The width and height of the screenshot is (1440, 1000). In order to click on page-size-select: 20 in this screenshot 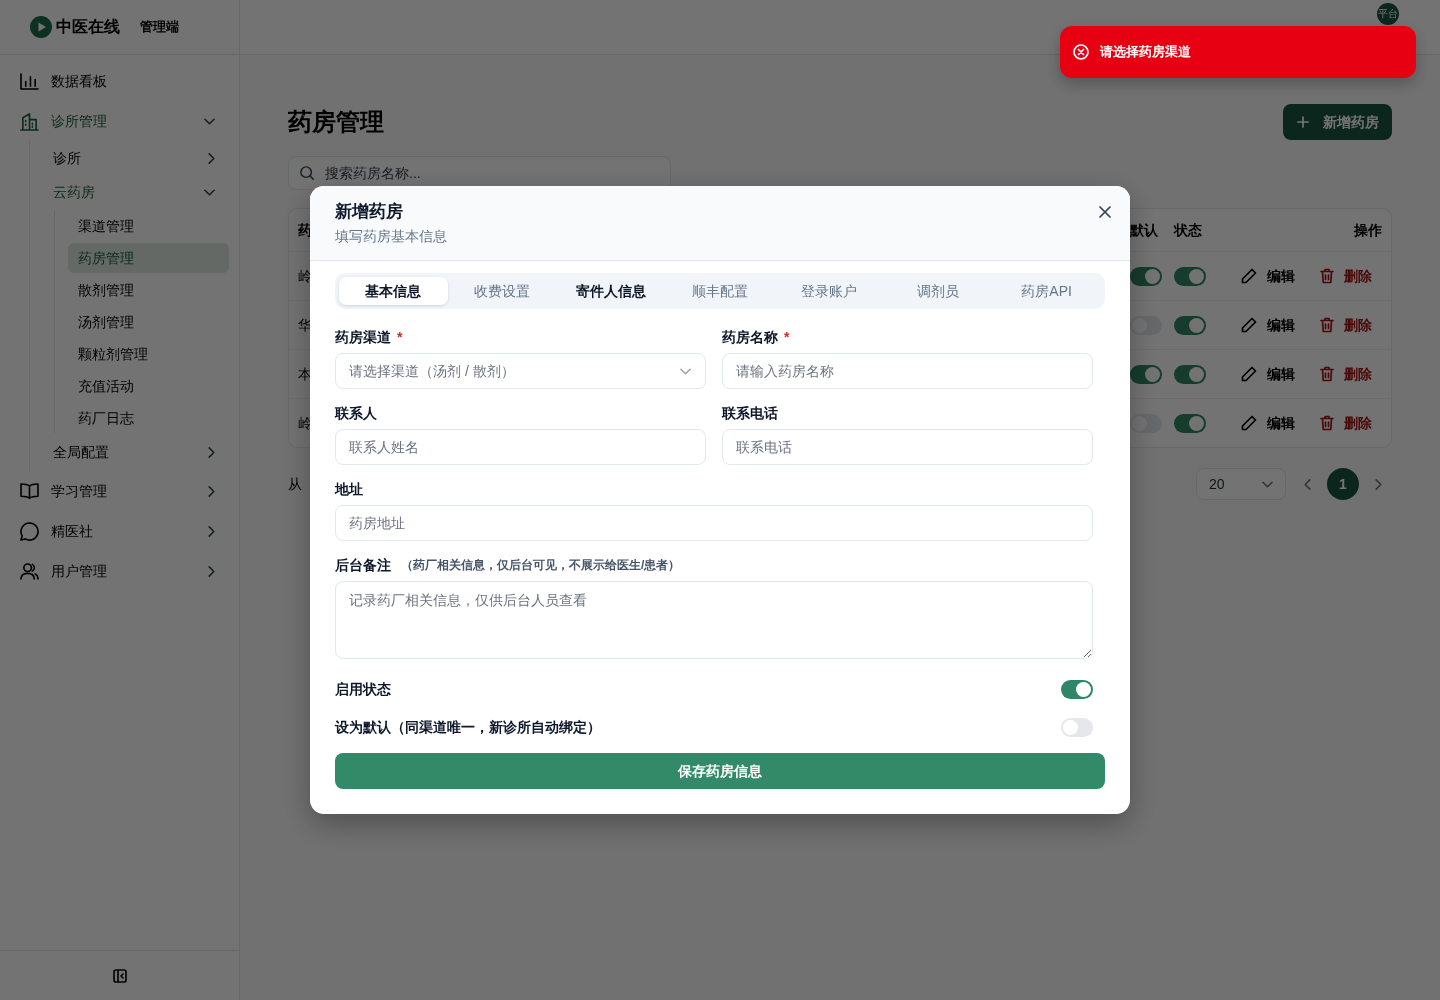, I will do `click(1241, 484)`.